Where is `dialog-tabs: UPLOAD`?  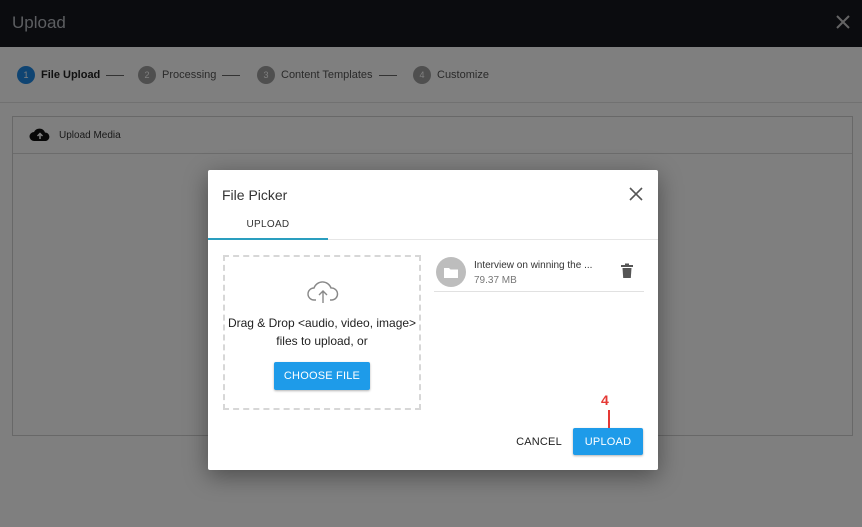 dialog-tabs: UPLOAD is located at coordinates (433, 225).